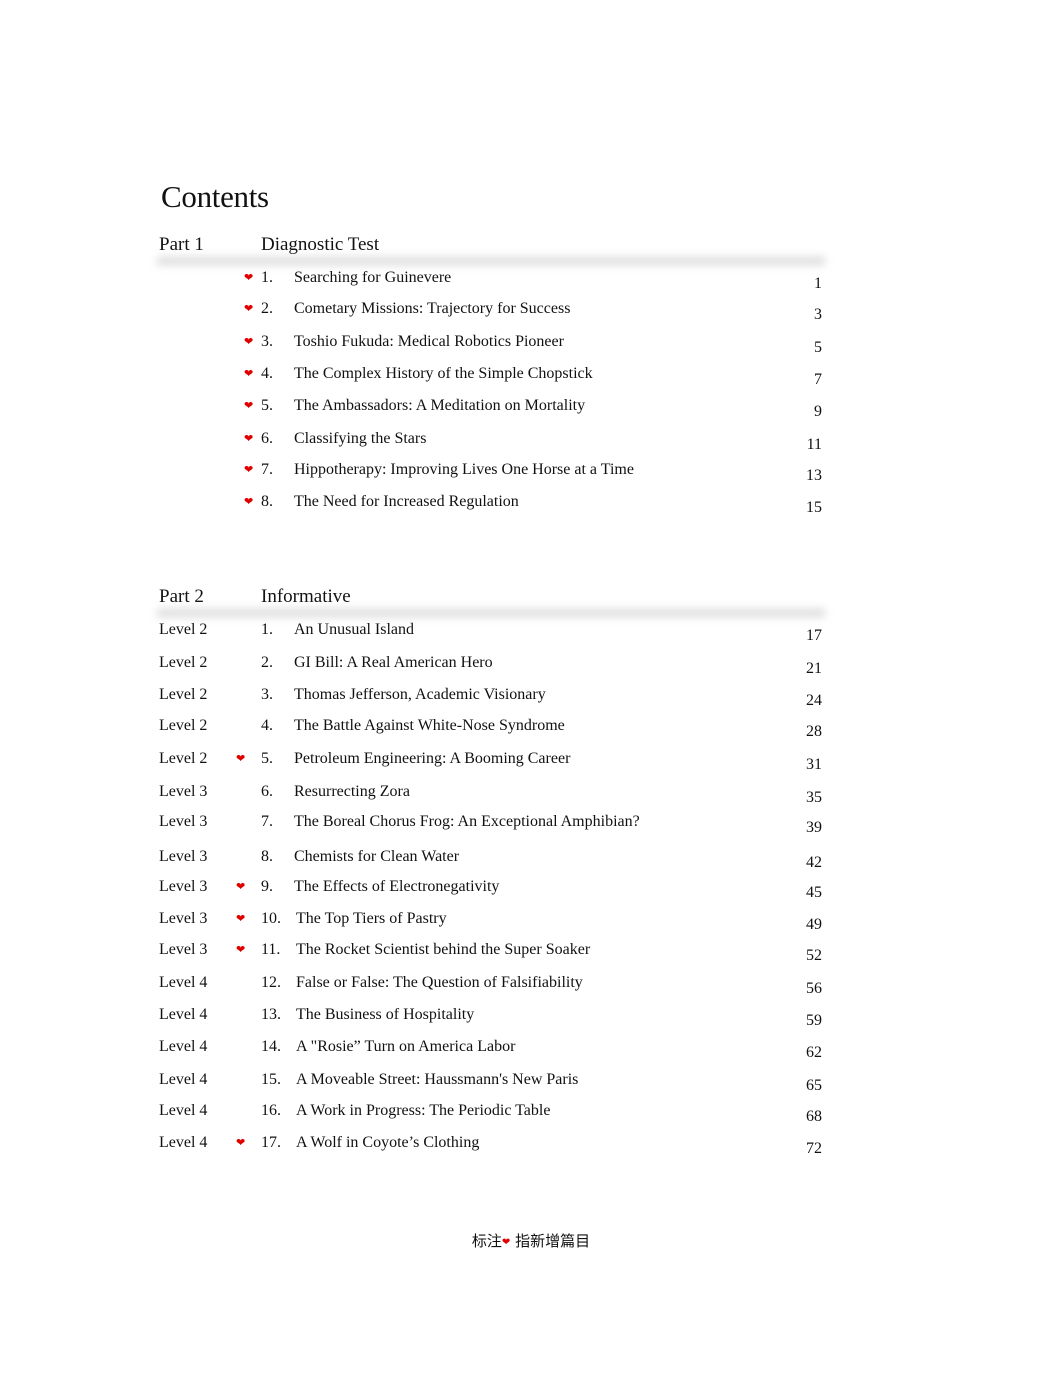  What do you see at coordinates (814, 862) in the screenshot?
I see `entry-page-number: 42` at bounding box center [814, 862].